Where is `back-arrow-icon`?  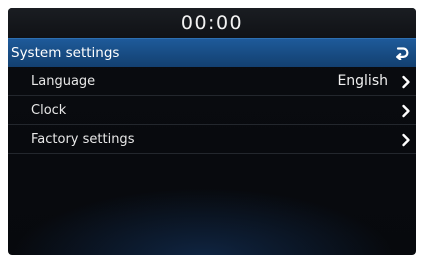 back-arrow-icon is located at coordinates (402, 53).